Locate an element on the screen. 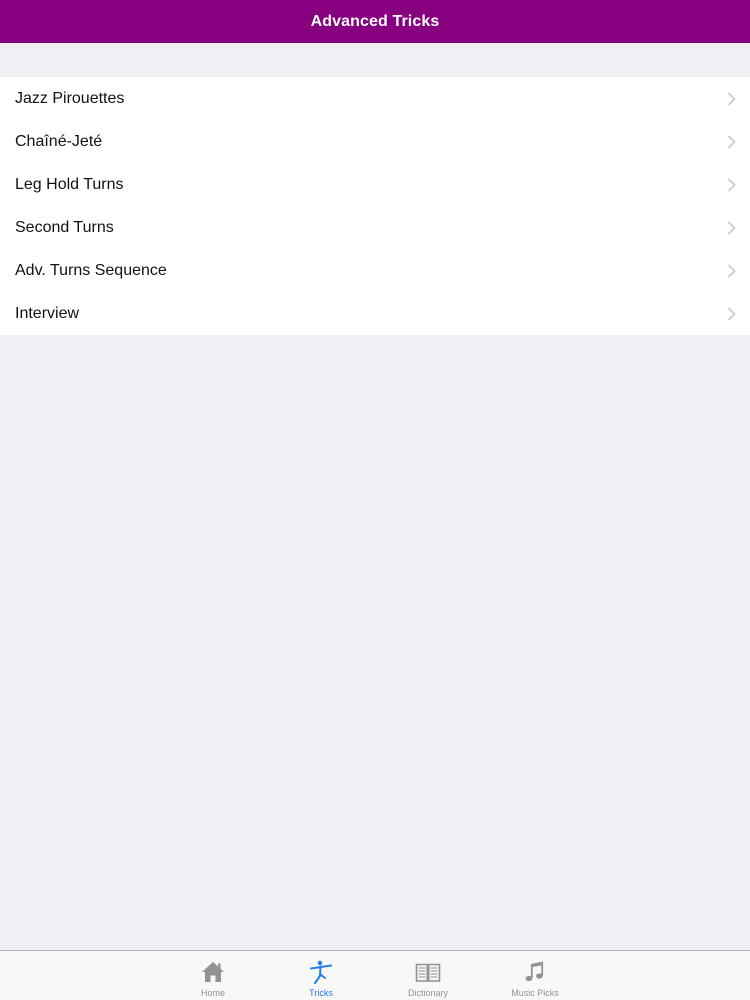 The width and height of the screenshot is (750, 1000). tab-tricks: Tricks is located at coordinates (321, 975).